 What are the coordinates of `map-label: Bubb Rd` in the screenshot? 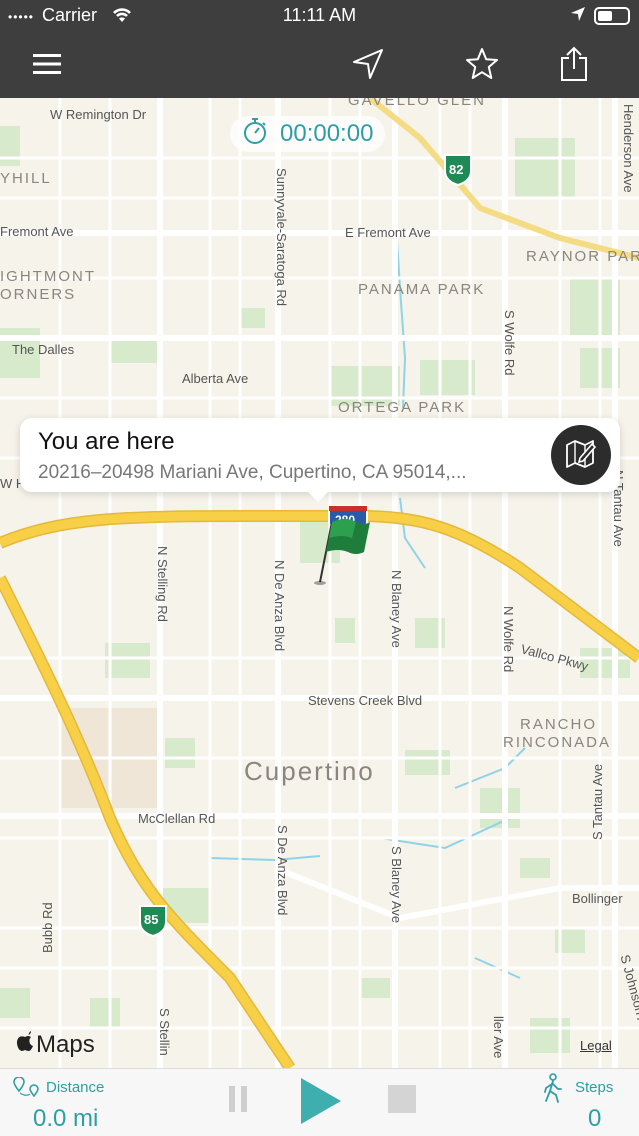 It's located at (47, 927).